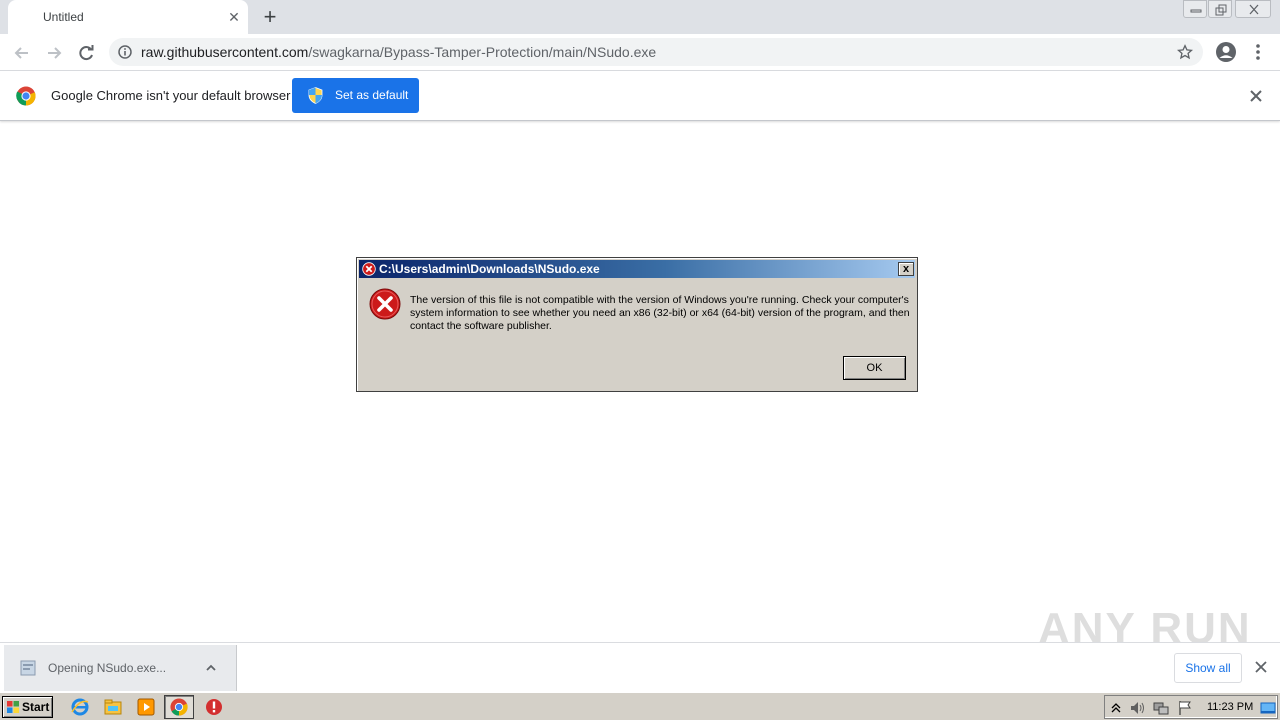 The width and height of the screenshot is (1280, 720). What do you see at coordinates (128, 17) in the screenshot?
I see `browser-tab: Untitled ✕` at bounding box center [128, 17].